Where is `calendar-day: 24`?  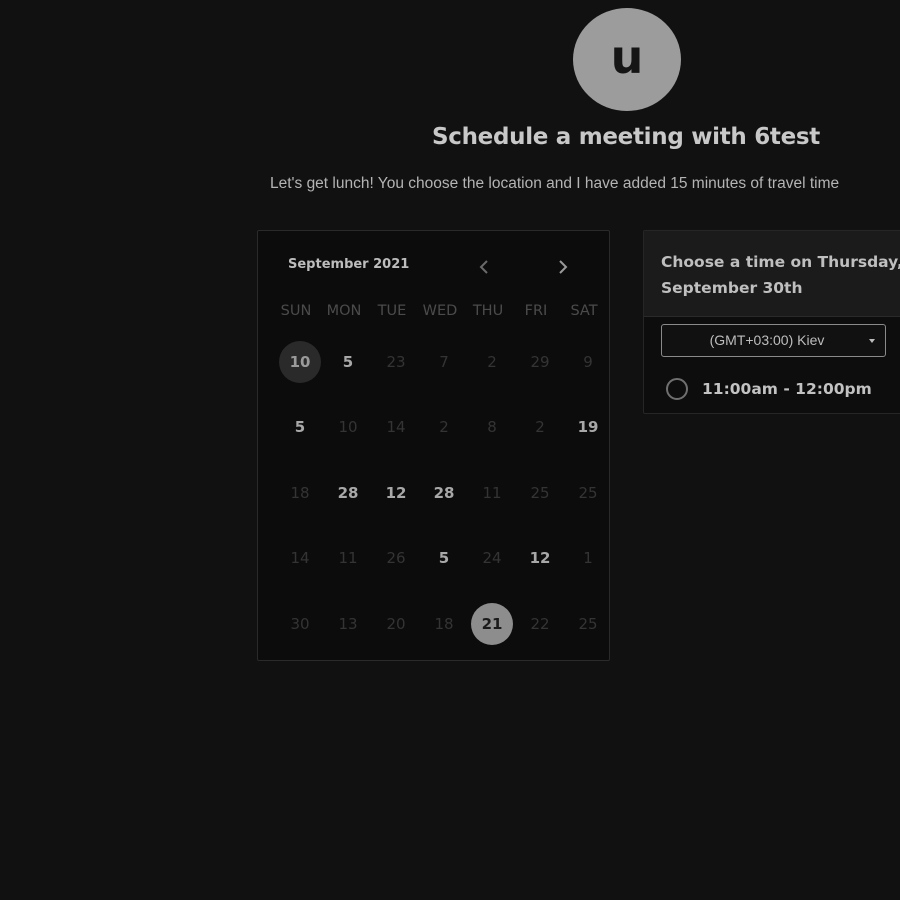 calendar-day: 24 is located at coordinates (492, 558).